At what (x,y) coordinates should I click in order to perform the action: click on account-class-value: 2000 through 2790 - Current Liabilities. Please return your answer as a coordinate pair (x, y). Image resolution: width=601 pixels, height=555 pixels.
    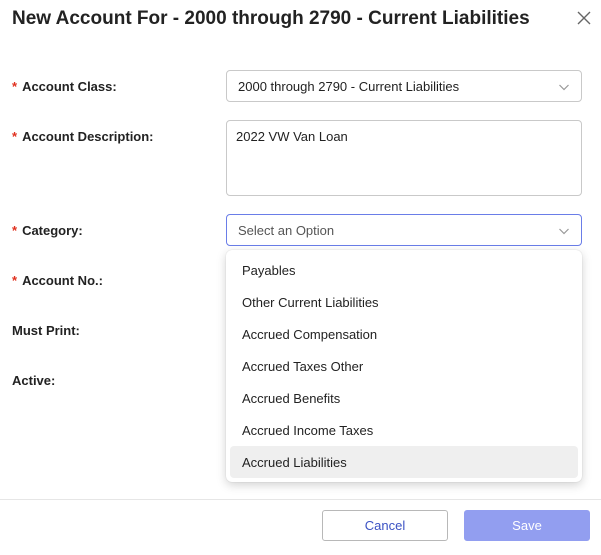
    Looking at the image, I should click on (349, 86).